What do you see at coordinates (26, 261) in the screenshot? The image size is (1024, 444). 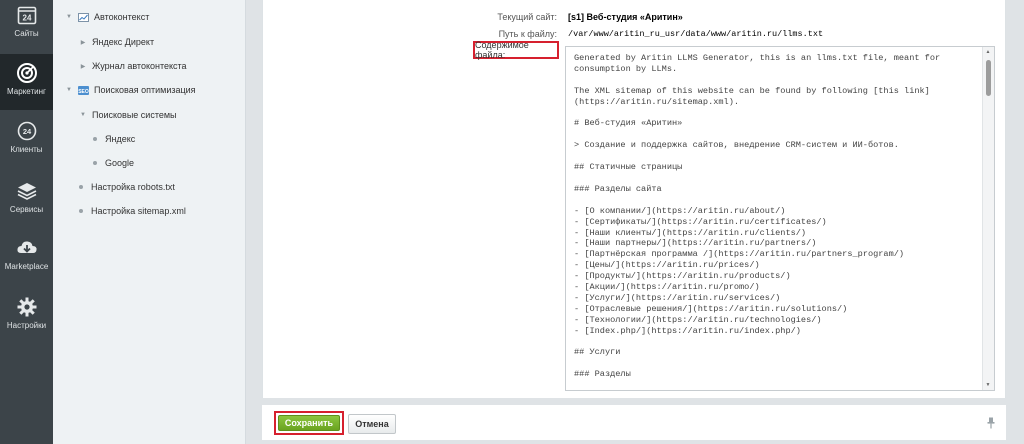 I see `sidebar-item-marketplace: Marketplace` at bounding box center [26, 261].